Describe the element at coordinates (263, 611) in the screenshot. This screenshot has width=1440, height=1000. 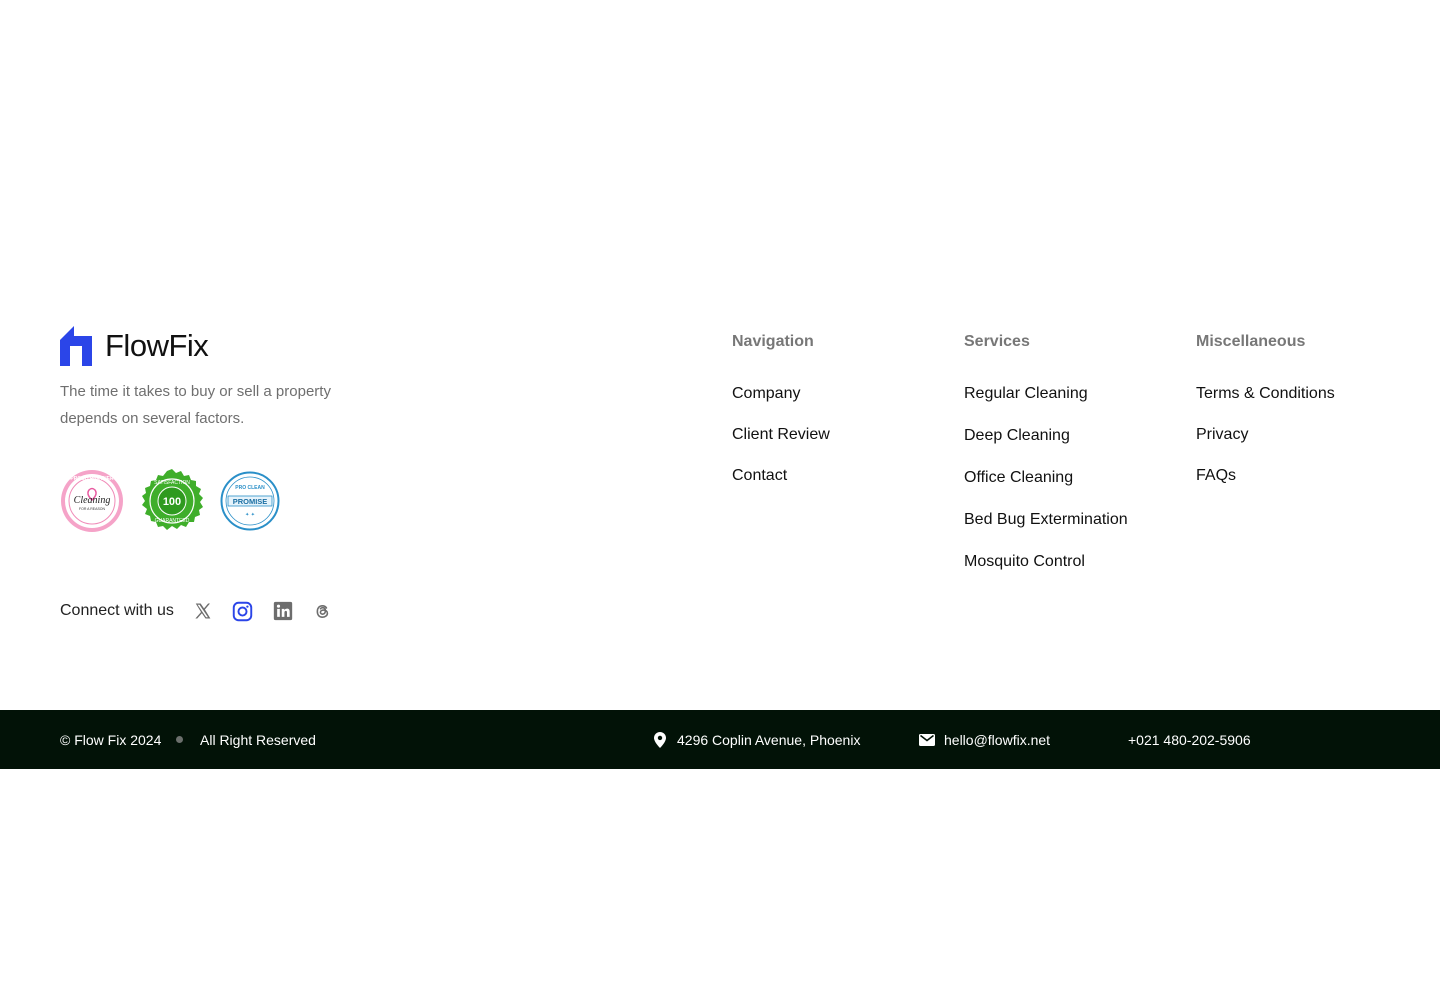
I see `social-links` at that location.